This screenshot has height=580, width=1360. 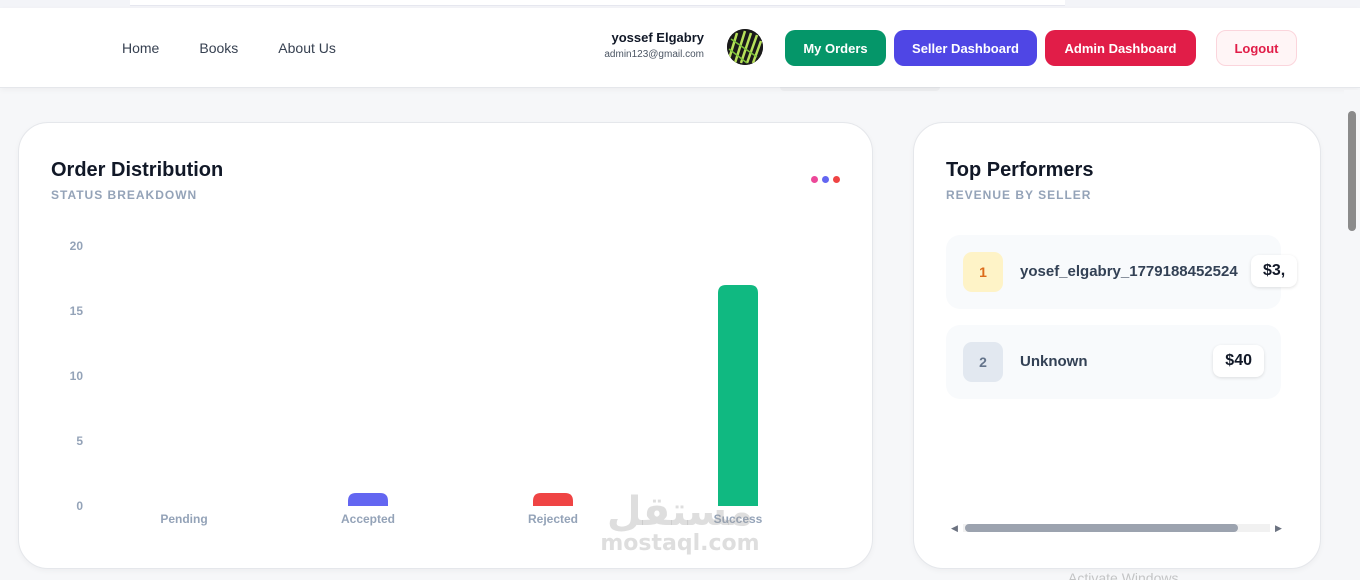 I want to click on browser-top-strip, so click(x=680, y=4).